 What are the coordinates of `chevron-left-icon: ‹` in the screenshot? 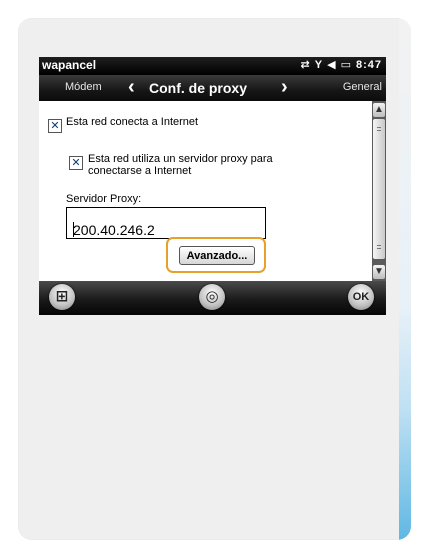 It's located at (131, 87).